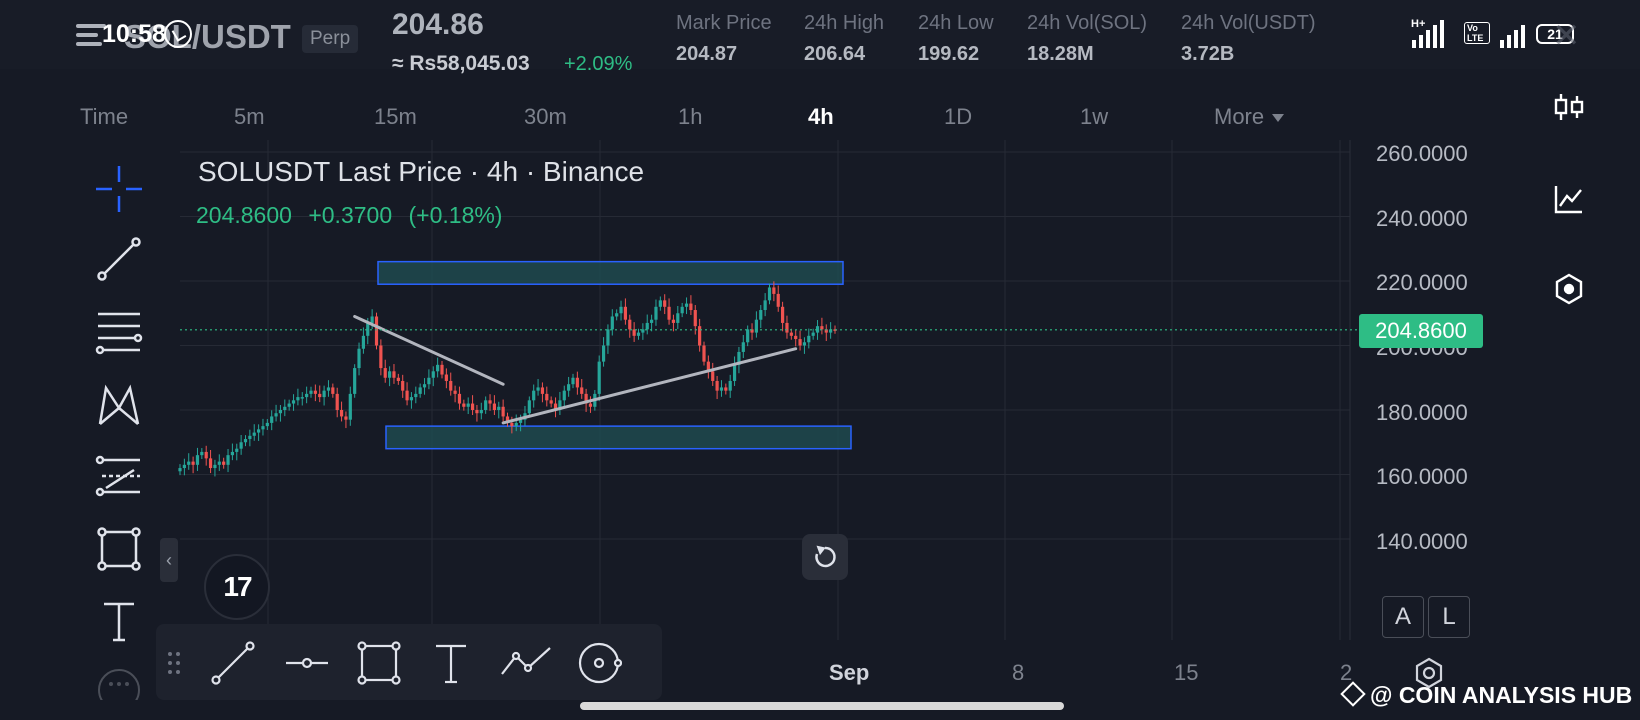  What do you see at coordinates (599, 663) in the screenshot?
I see `circle-tool-icon` at bounding box center [599, 663].